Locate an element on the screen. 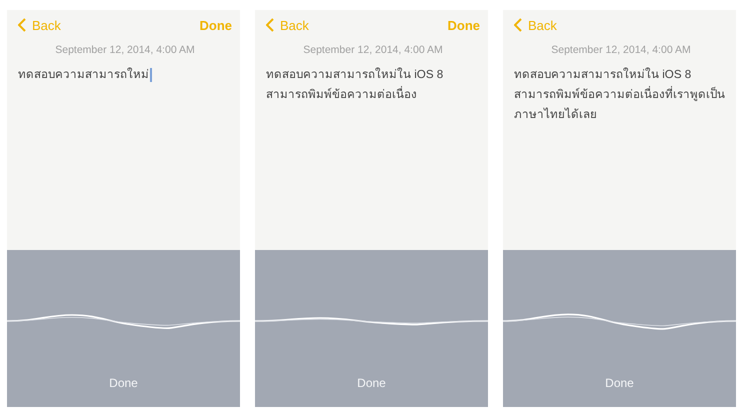 The width and height of the screenshot is (747, 416). note-text: ทดสอบความสามารถใหม่ is located at coordinates (127, 75).